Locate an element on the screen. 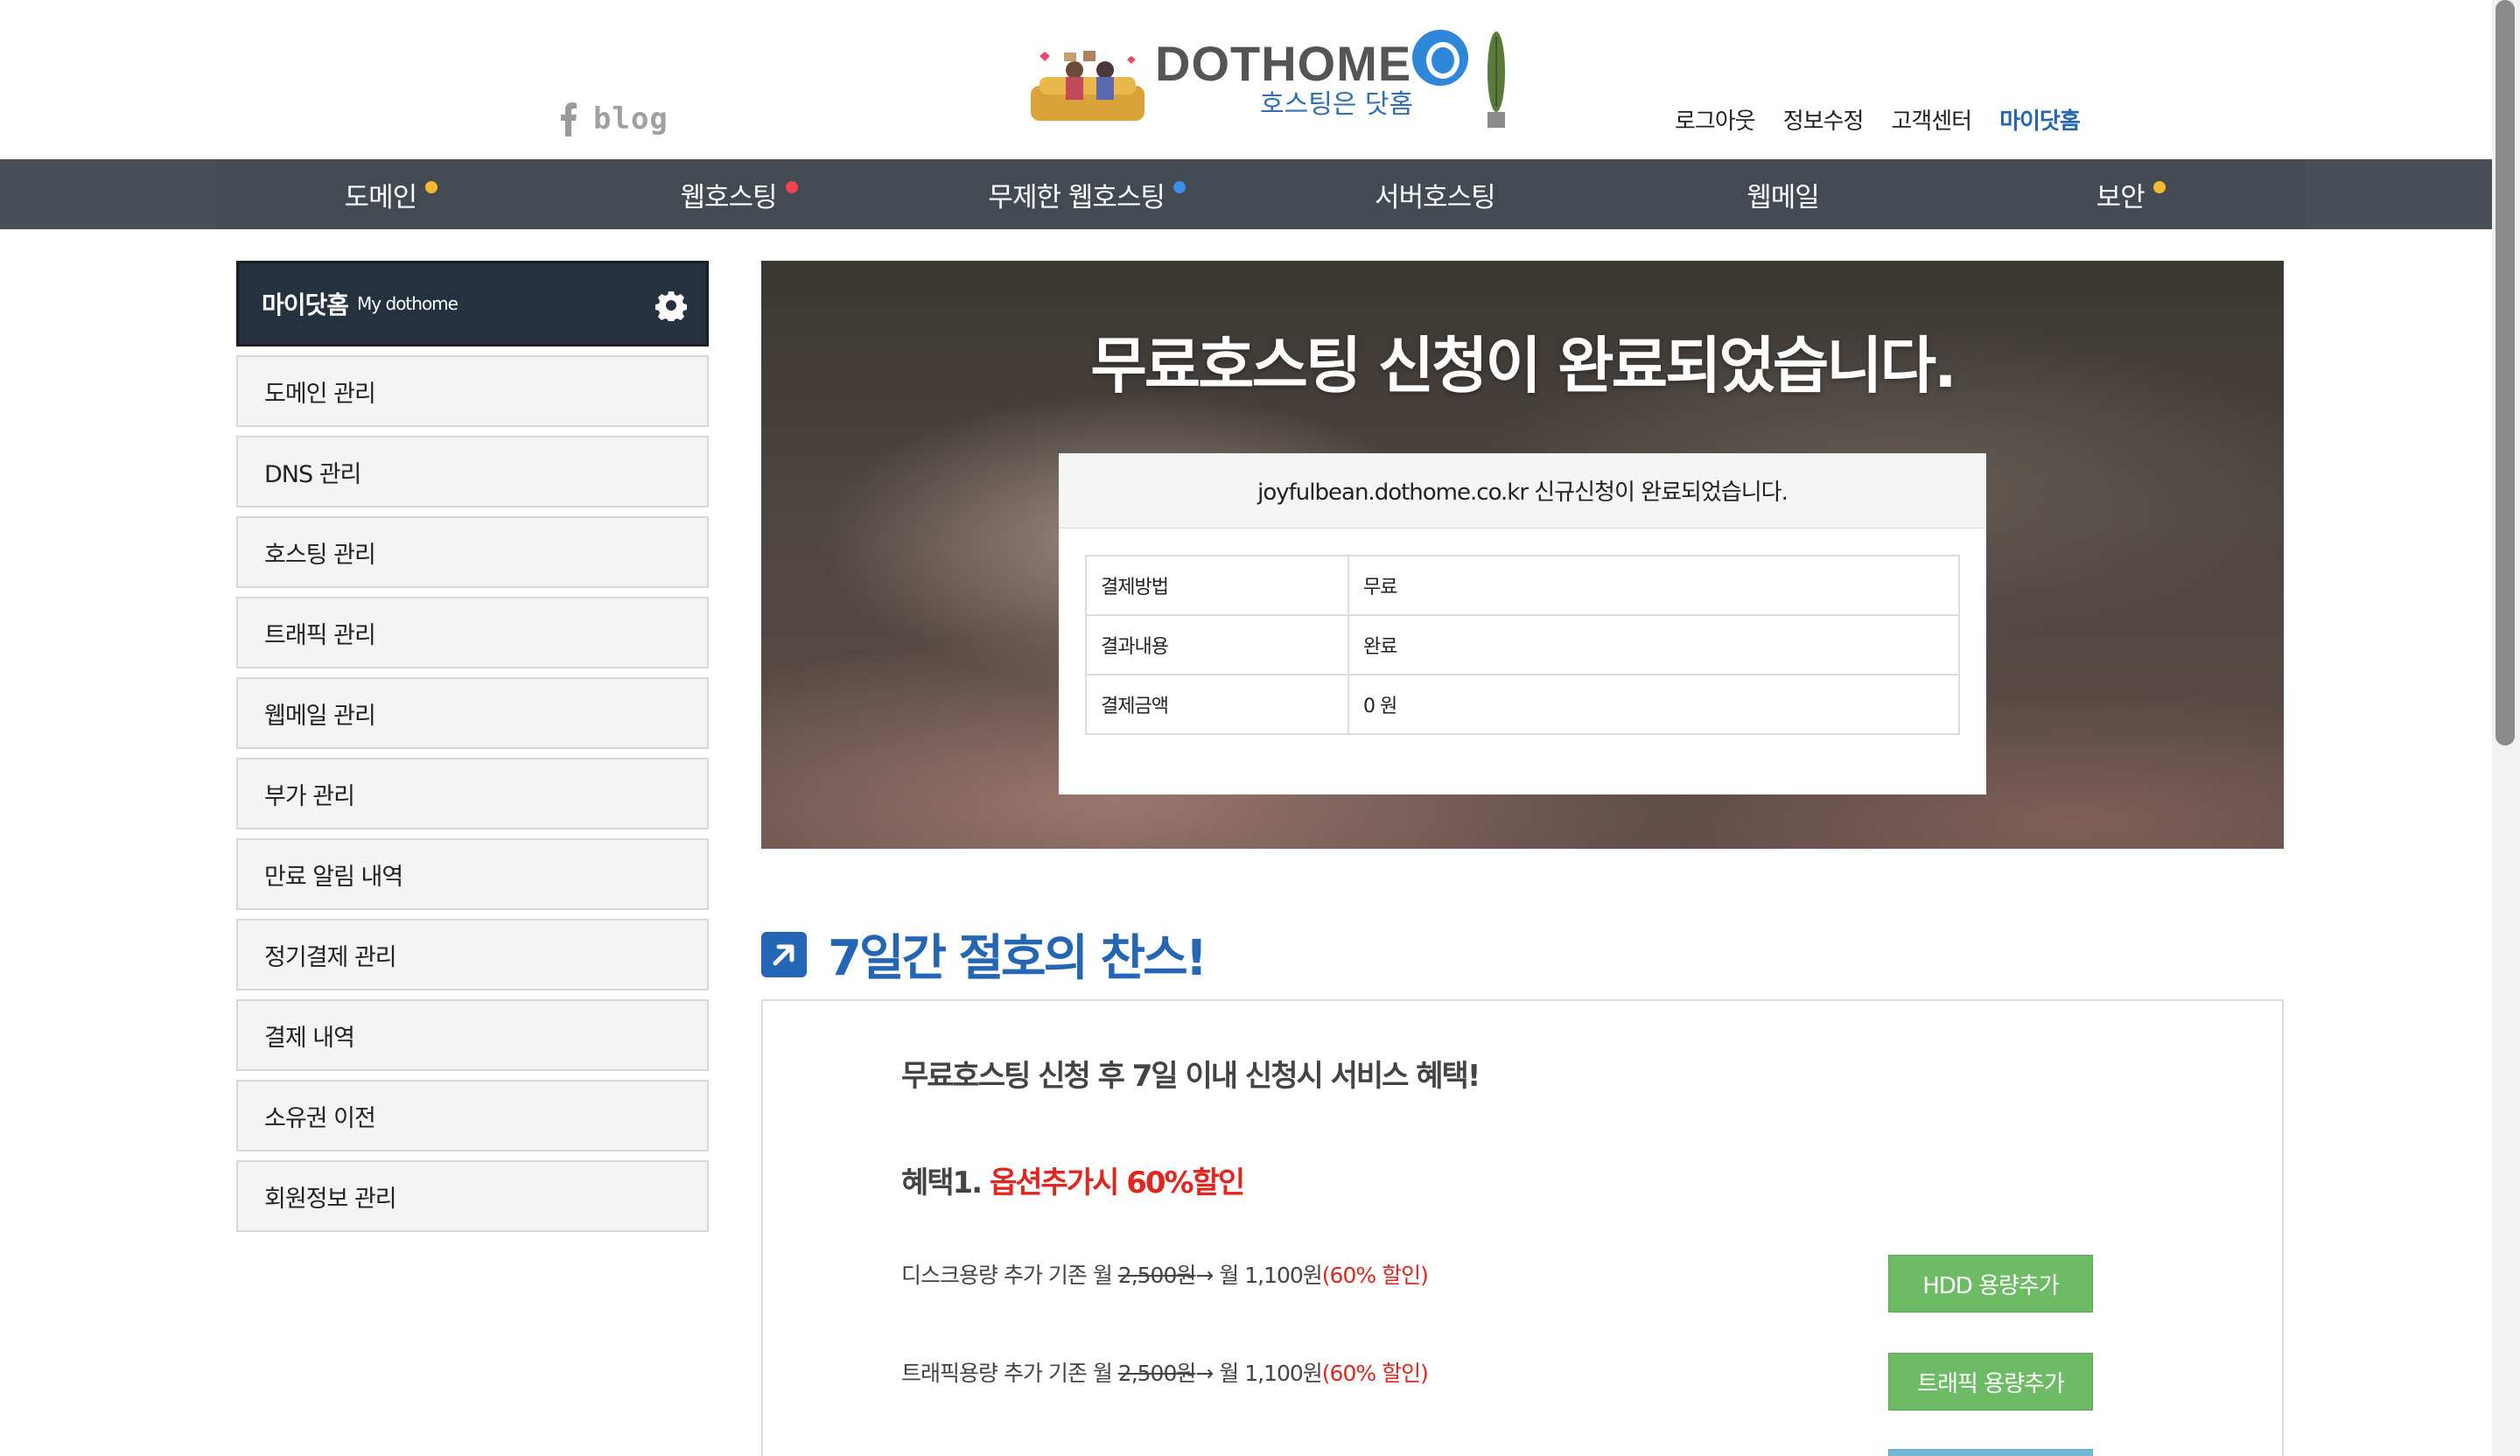 The height and width of the screenshot is (1456, 2520). result-value: 무료 is located at coordinates (1654, 585).